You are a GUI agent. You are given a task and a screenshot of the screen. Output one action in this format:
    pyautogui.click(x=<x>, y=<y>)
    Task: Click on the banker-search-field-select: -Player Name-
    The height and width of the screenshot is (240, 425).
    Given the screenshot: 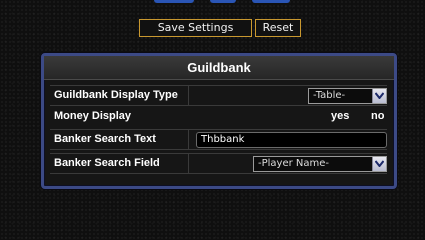 What is the action you would take?
    pyautogui.click(x=320, y=164)
    